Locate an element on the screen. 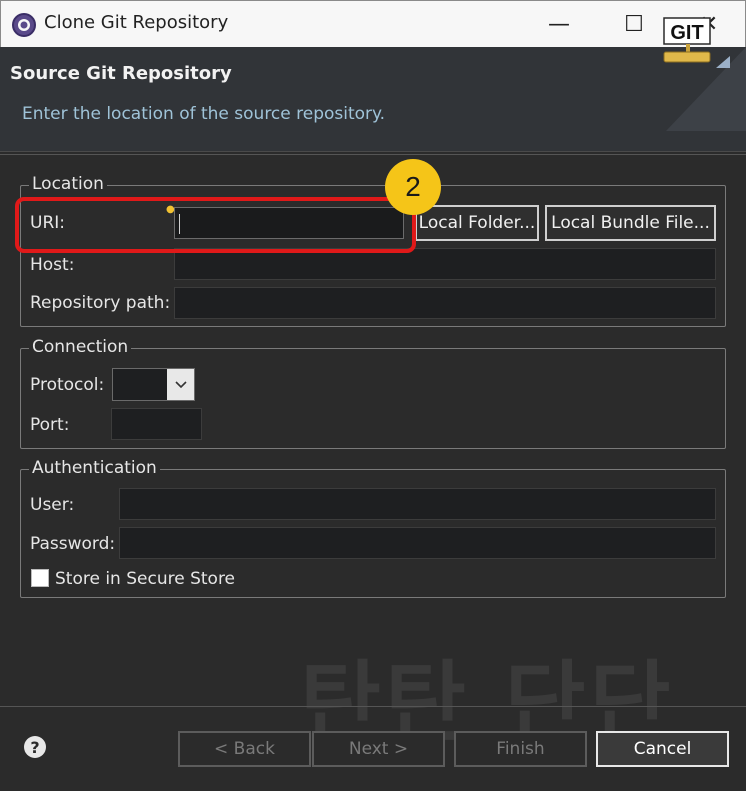  title-bar: Clone Git Repository — ☐ ✕ is located at coordinates (373, 23).